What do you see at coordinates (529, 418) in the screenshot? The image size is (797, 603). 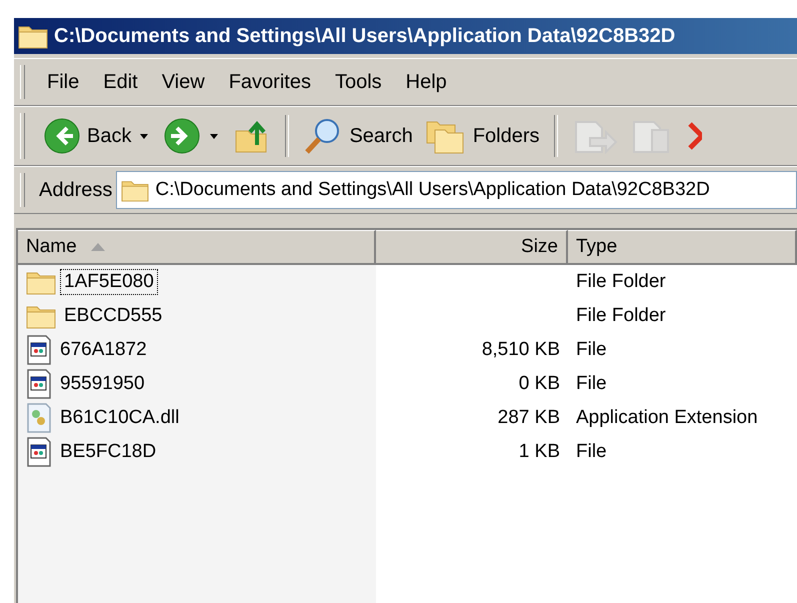 I see `file-size: 287 KB` at bounding box center [529, 418].